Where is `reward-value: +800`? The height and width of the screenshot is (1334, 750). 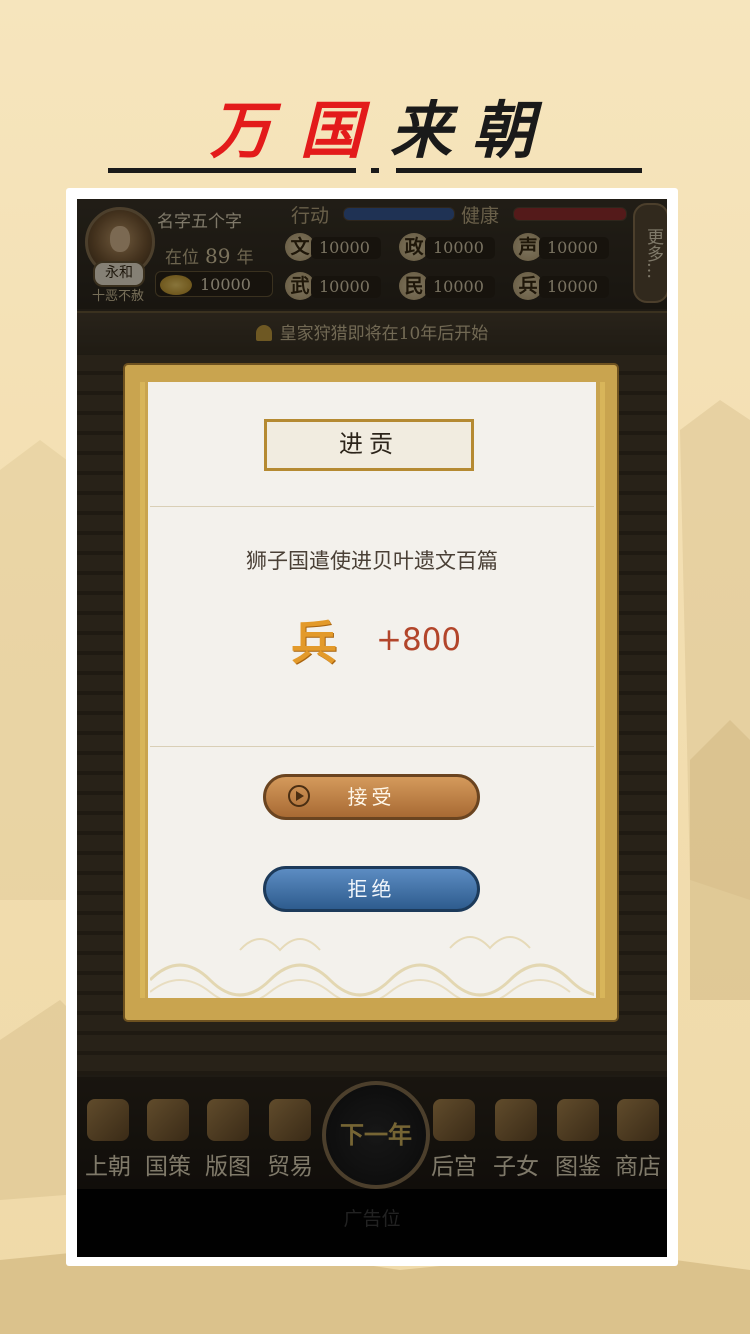 reward-value: +800 is located at coordinates (419, 640).